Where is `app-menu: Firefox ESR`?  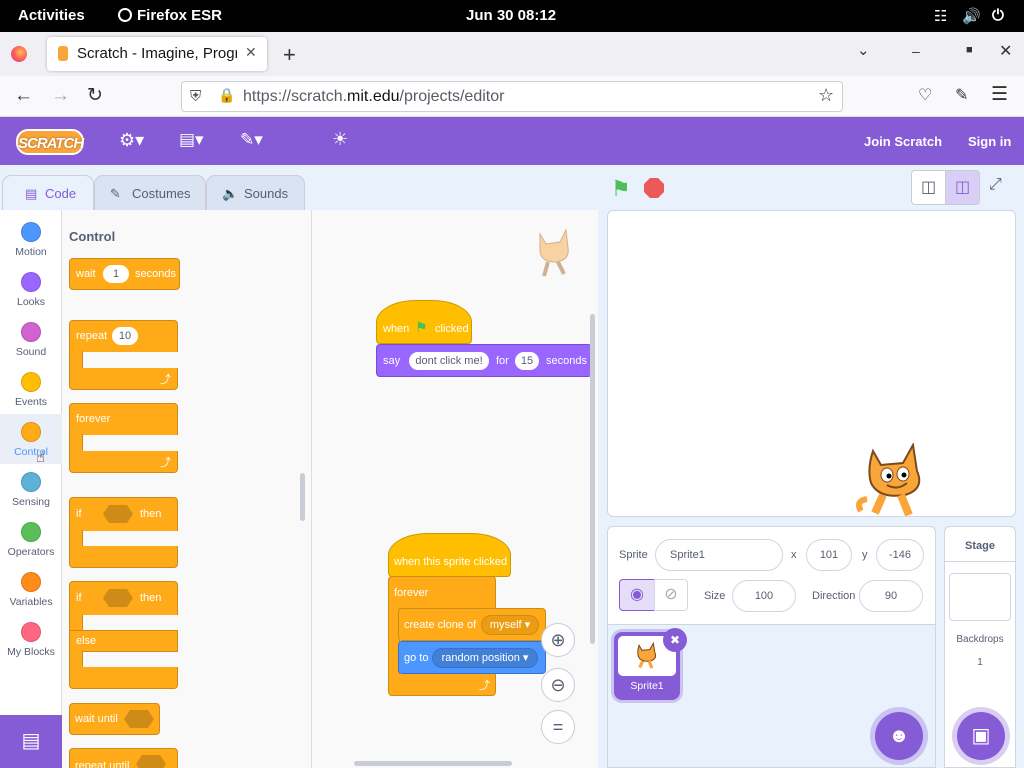 app-menu: Firefox ESR is located at coordinates (170, 15).